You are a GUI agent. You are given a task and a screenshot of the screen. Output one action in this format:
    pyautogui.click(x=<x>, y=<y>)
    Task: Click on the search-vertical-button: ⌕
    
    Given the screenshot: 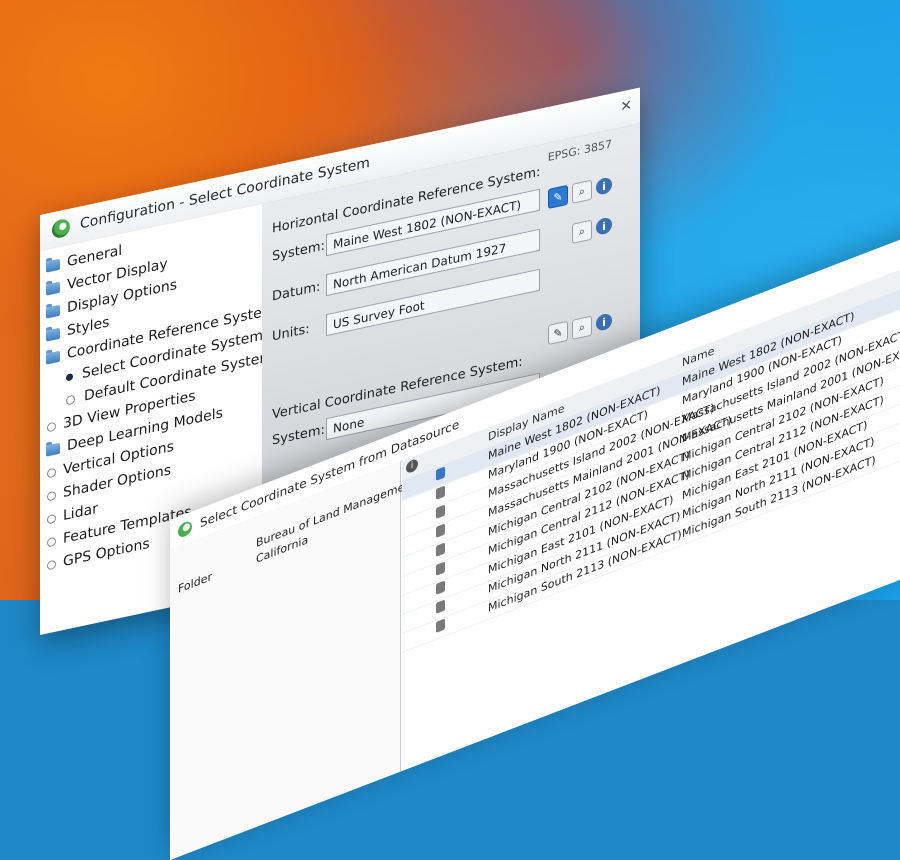 What is the action you would take?
    pyautogui.click(x=582, y=327)
    